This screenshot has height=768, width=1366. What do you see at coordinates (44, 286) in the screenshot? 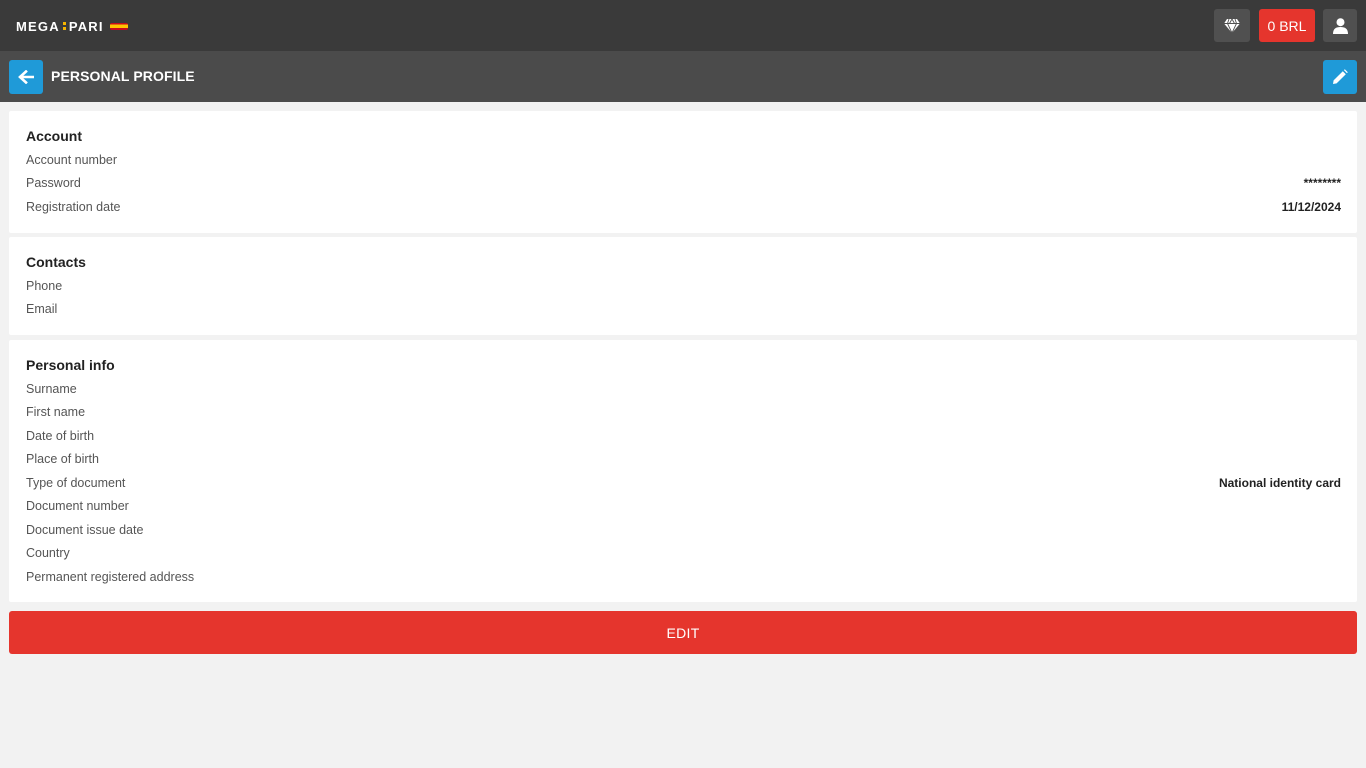
I see `phone-label: Phone` at bounding box center [44, 286].